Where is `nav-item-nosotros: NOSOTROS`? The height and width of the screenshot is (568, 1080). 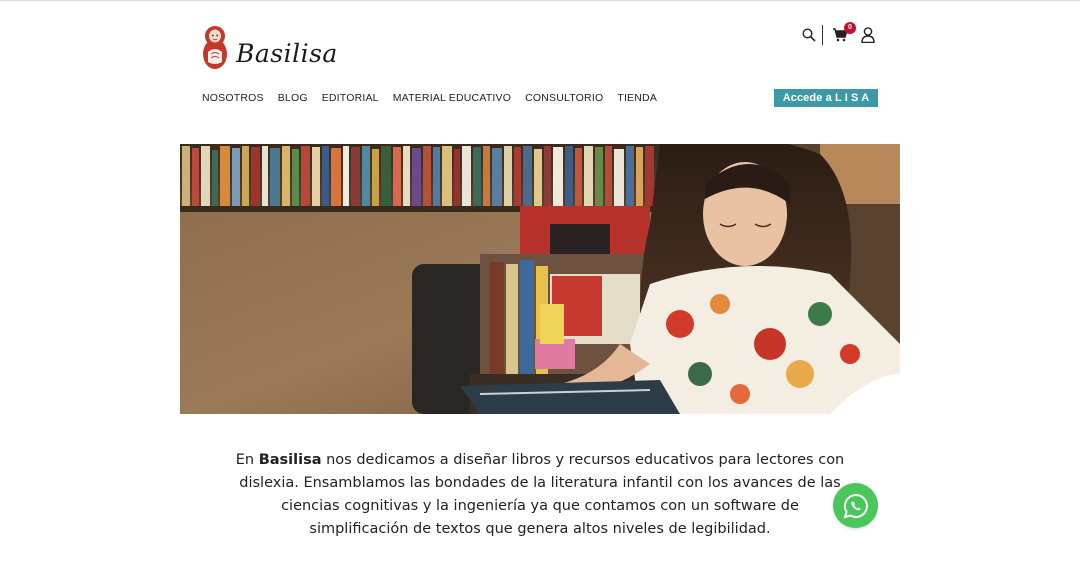
nav-item-nosotros: NOSOTROS is located at coordinates (233, 98).